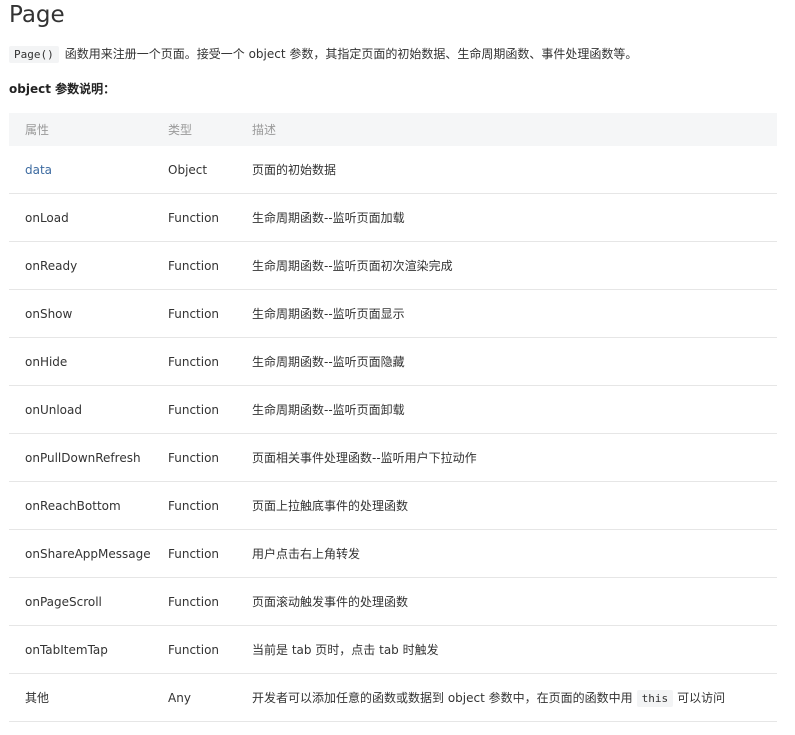  Describe the element at coordinates (188, 169) in the screenshot. I see `row-type: Object` at that location.